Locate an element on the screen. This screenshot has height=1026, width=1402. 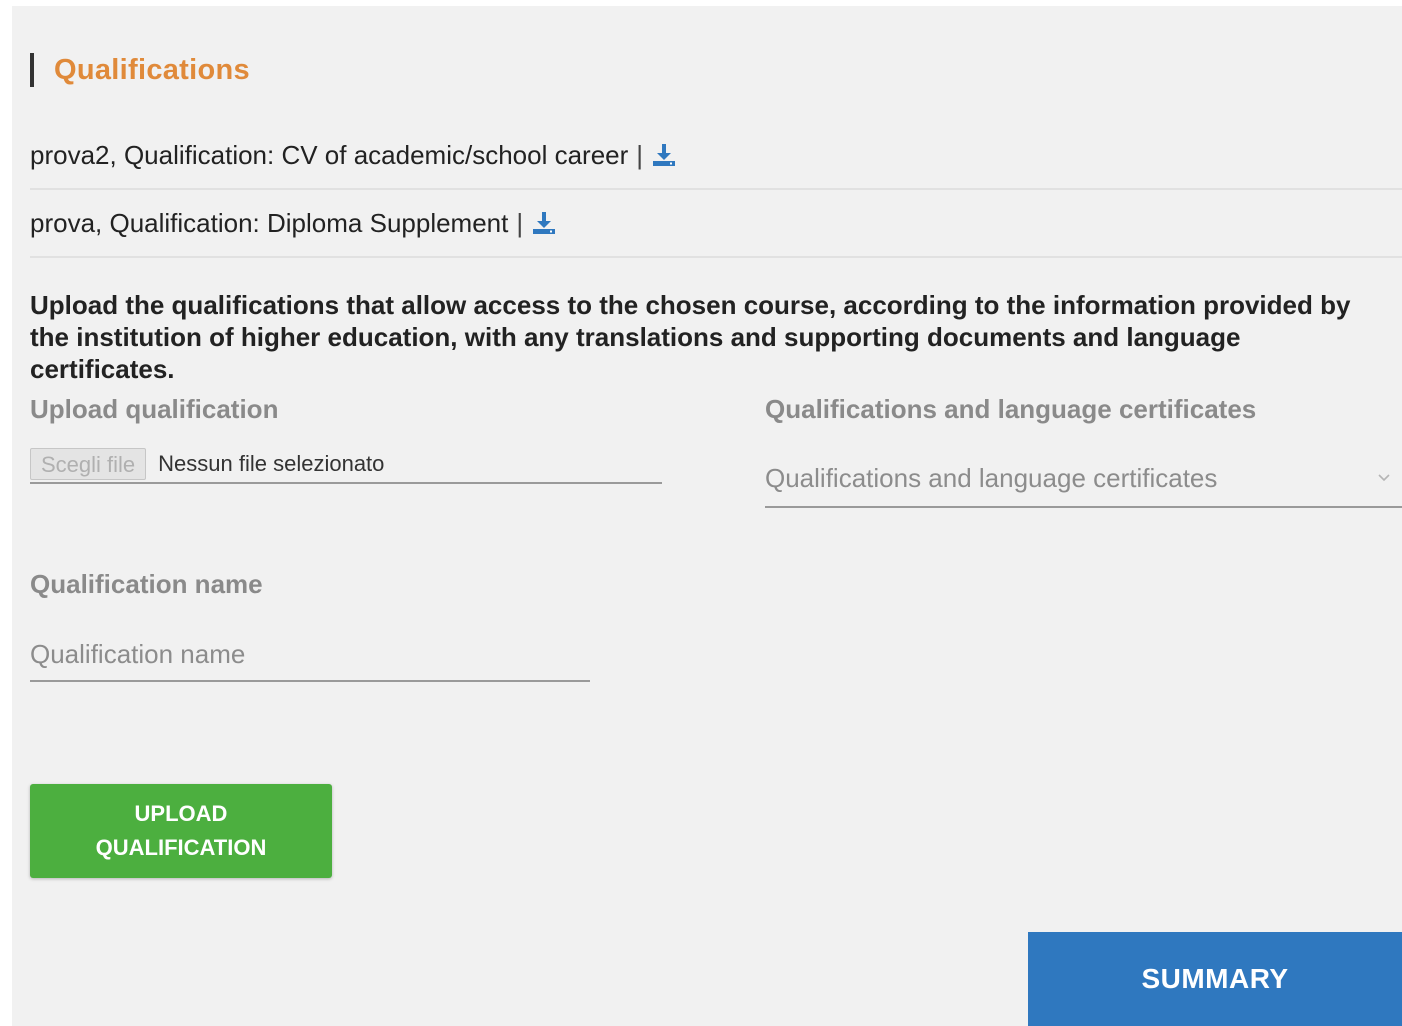
qualification-item-text: prova, Qualification: Diploma Supplement is located at coordinates (269, 222).